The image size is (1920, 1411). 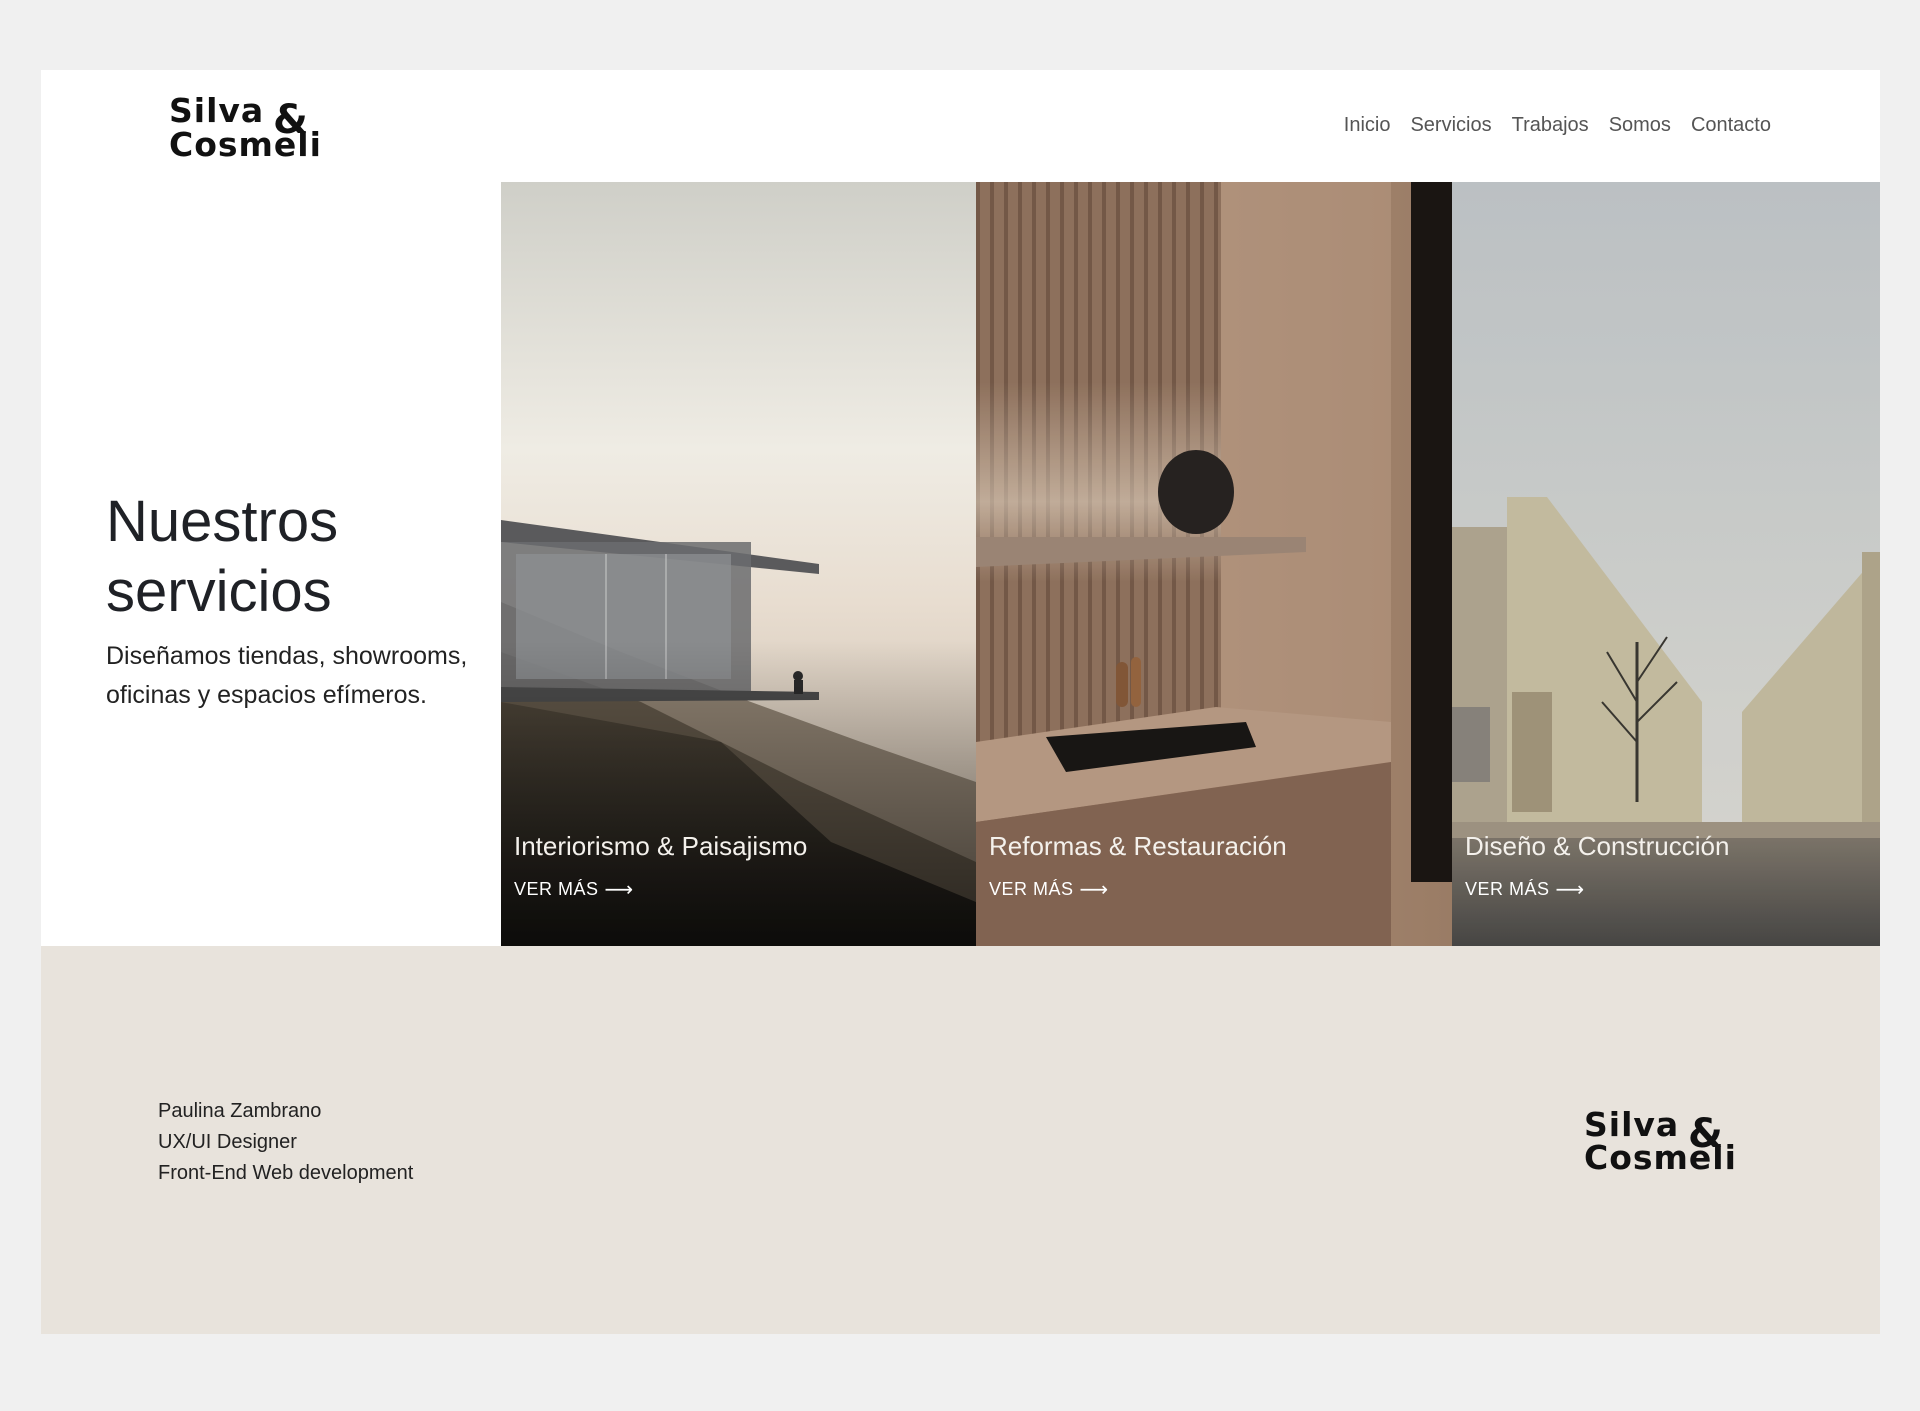 I want to click on nav-inicio: Inicio, so click(x=1367, y=125).